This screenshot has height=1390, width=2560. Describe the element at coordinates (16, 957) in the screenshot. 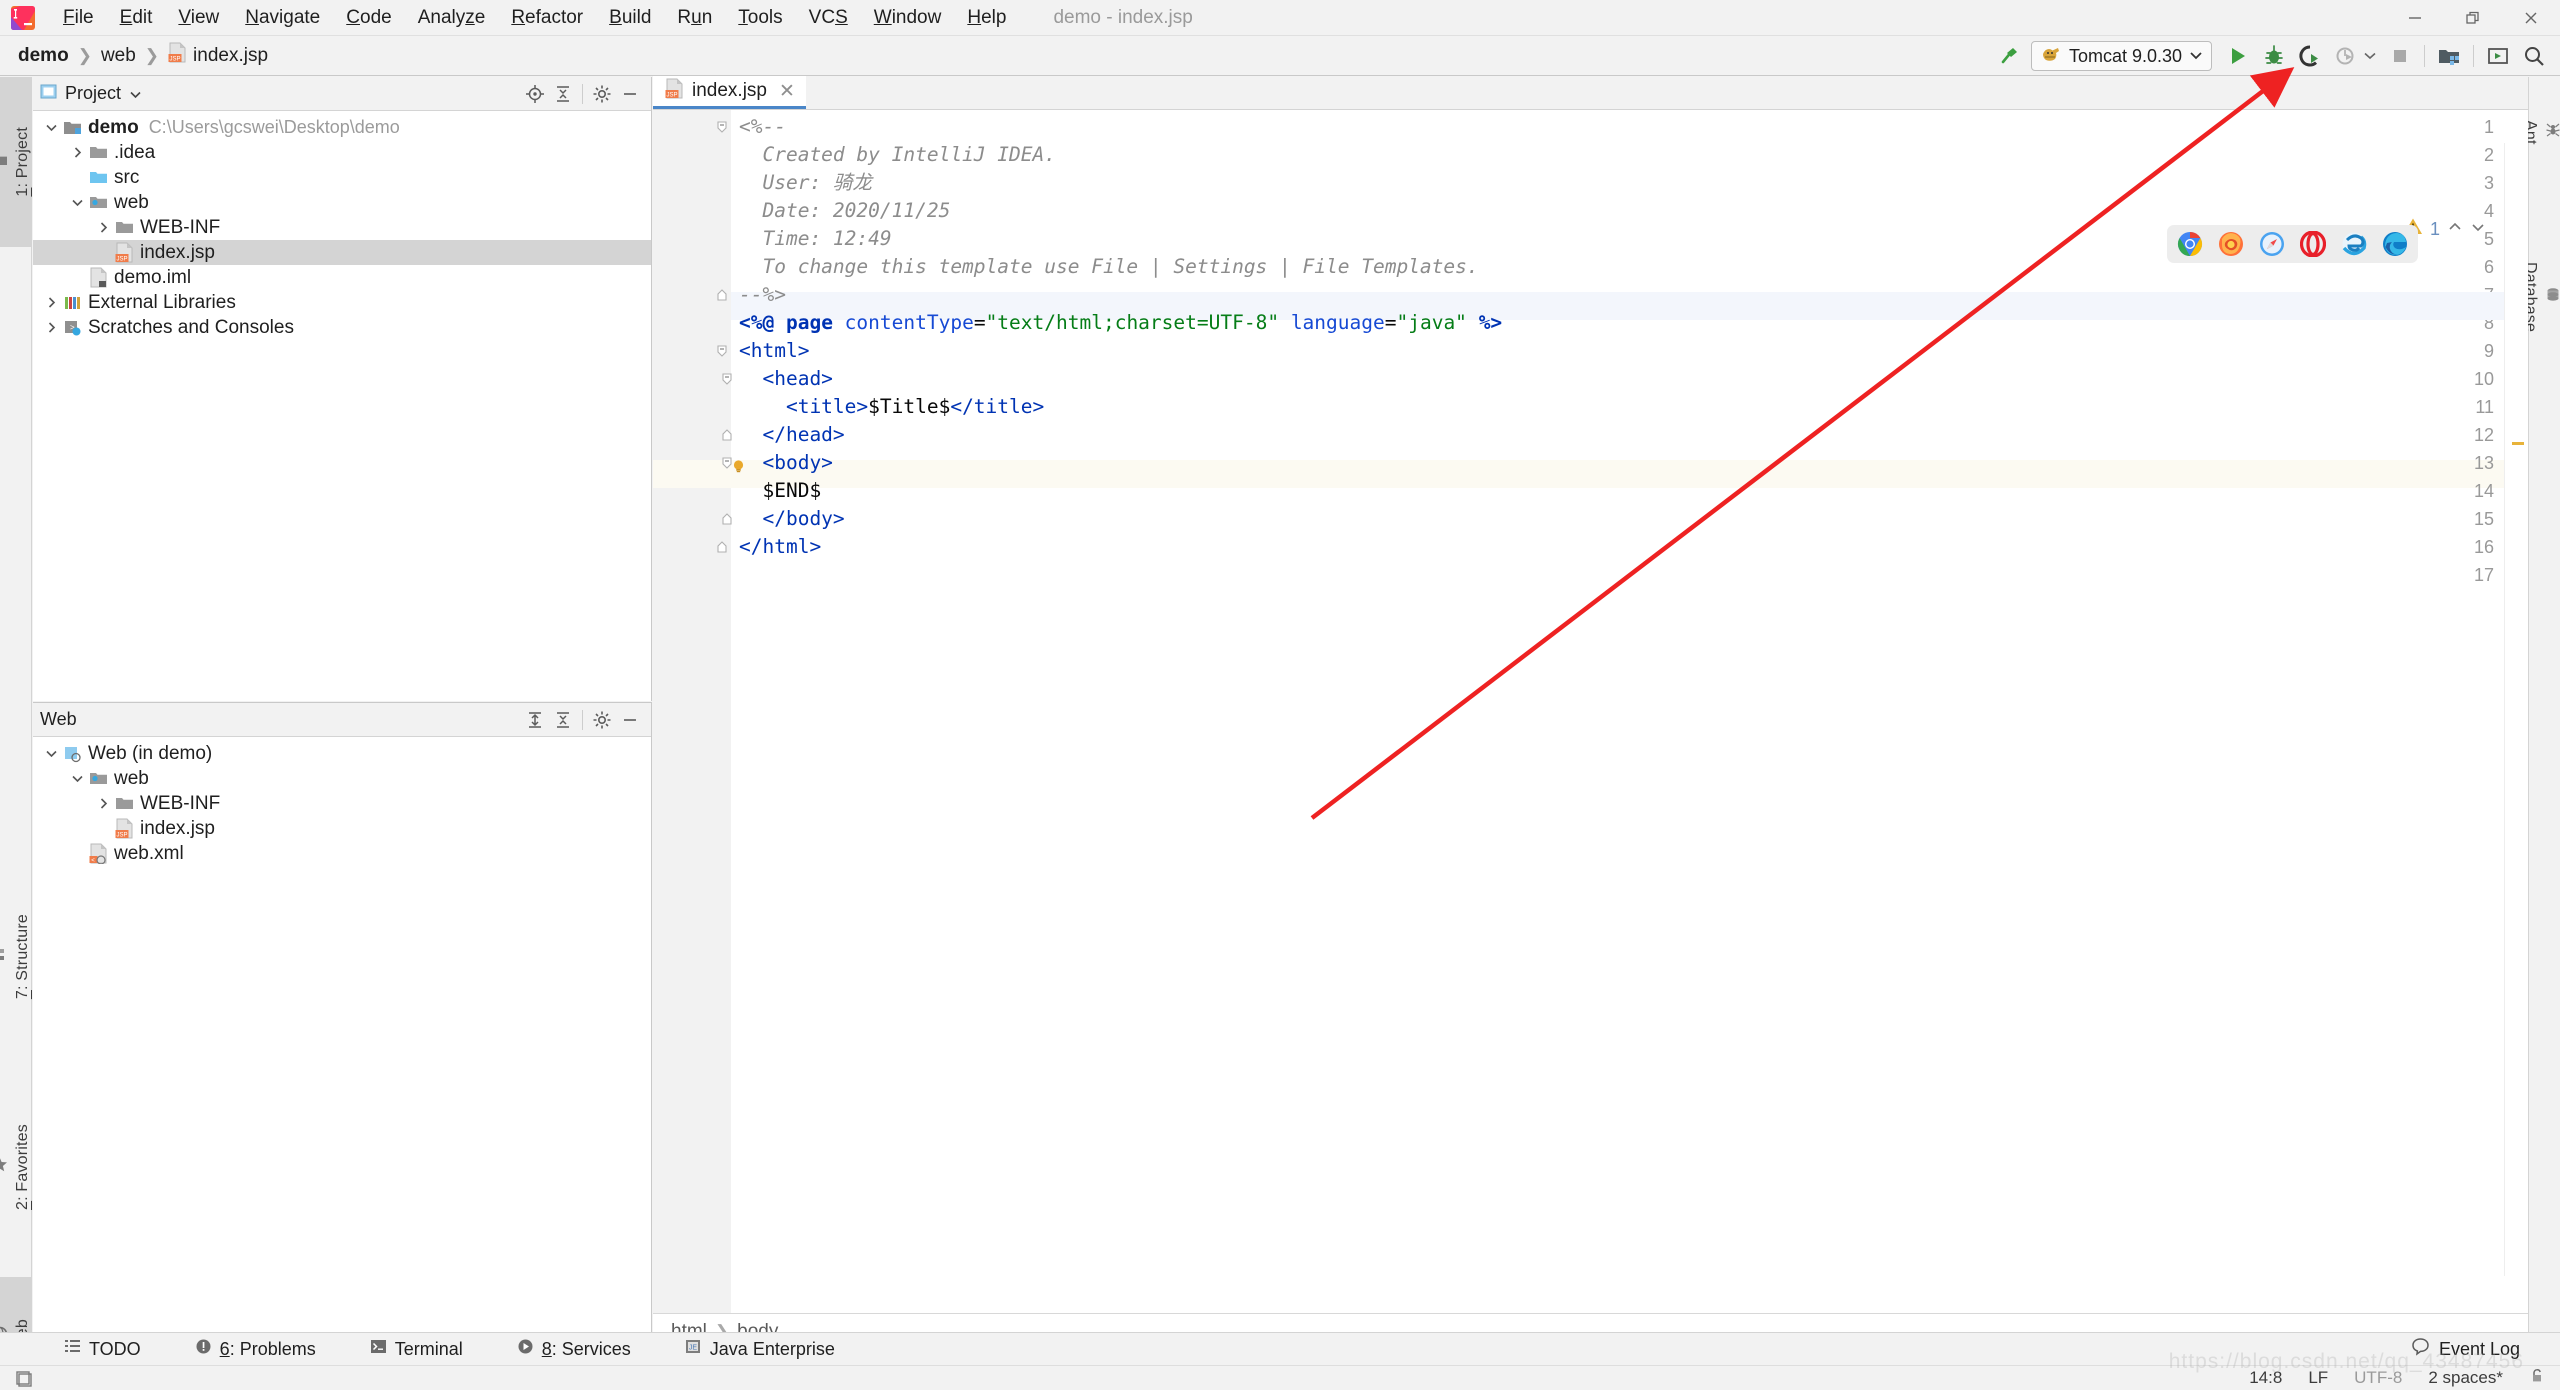

I see `sidebar-item-structure: 7: Structure` at that location.